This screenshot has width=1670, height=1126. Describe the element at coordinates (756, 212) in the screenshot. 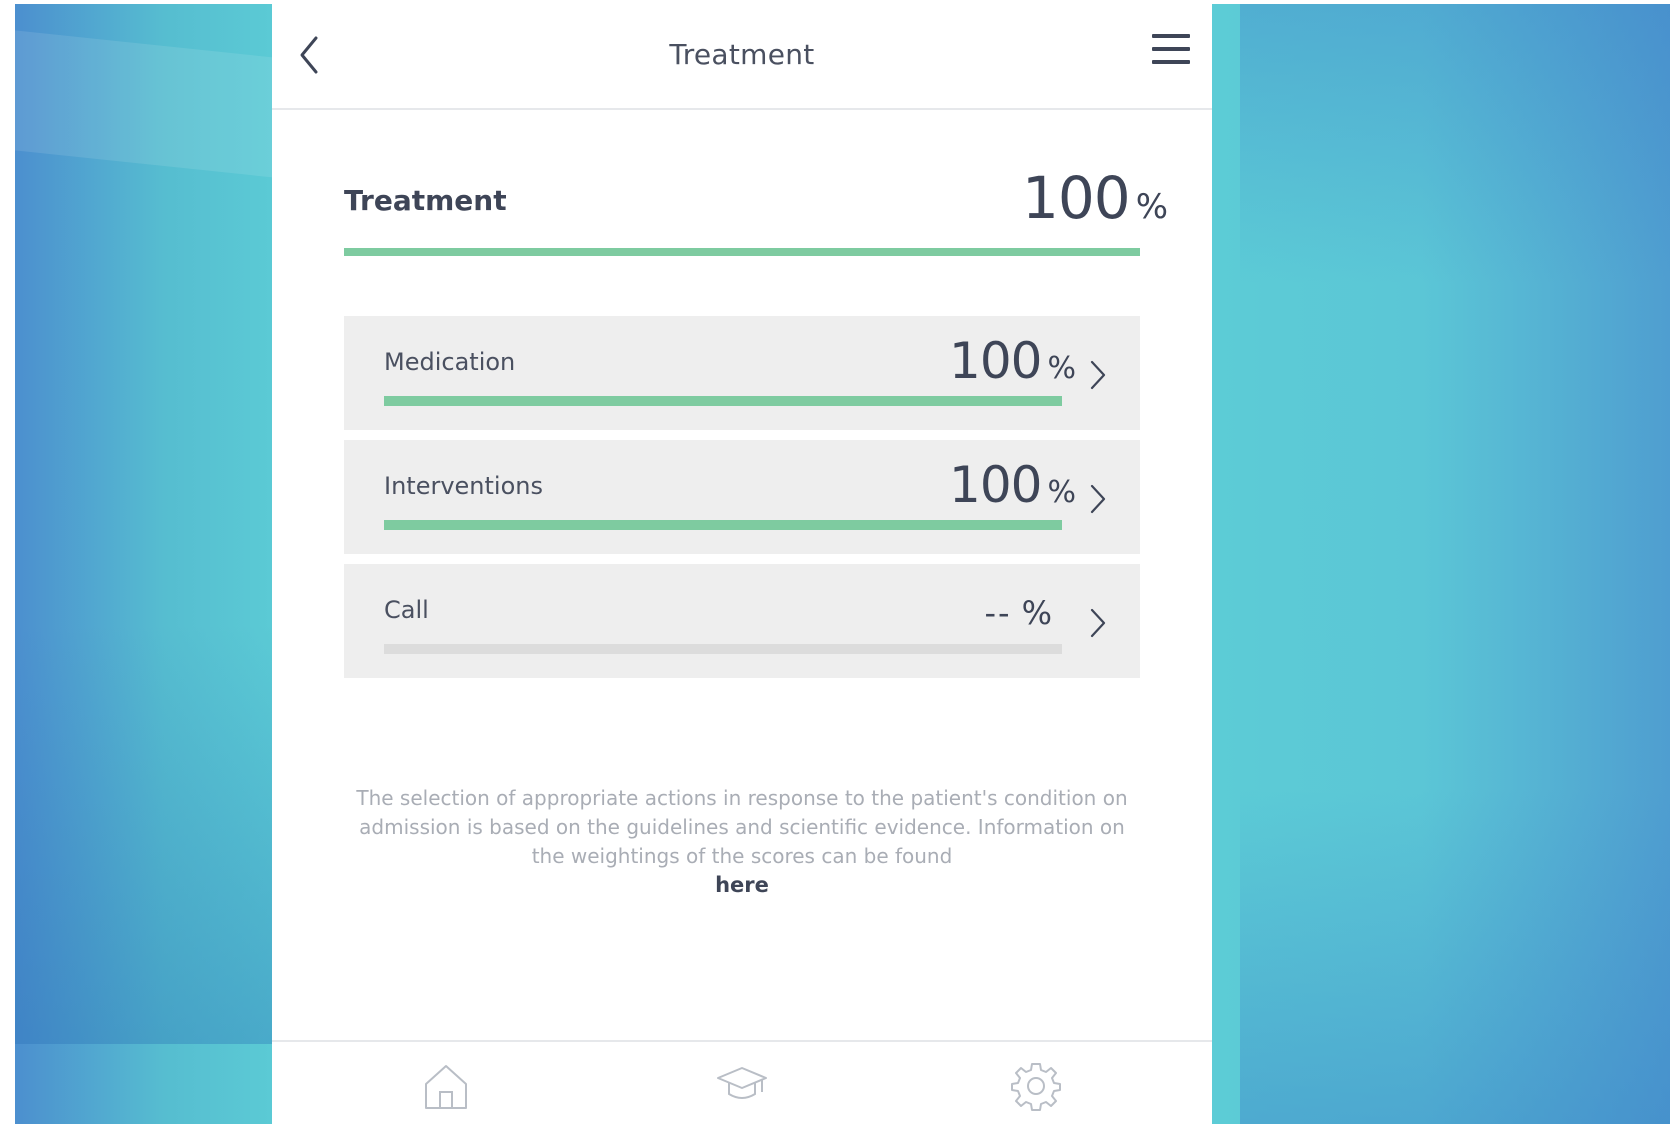

I see `summary-score: Treatment 100%` at that location.